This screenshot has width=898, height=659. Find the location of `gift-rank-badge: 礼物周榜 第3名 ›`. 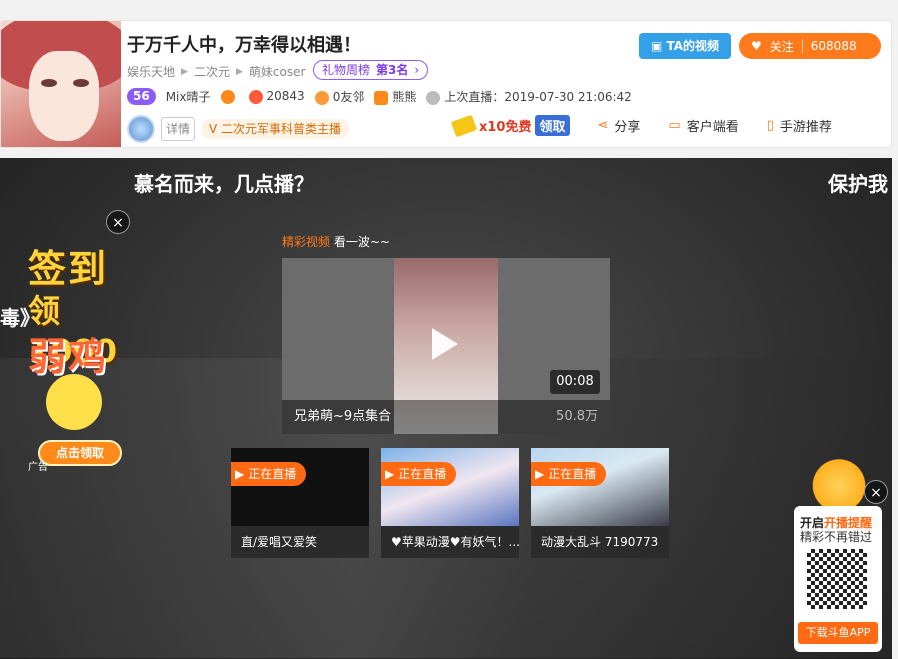

gift-rank-badge: 礼物周榜 第3名 › is located at coordinates (371, 70).